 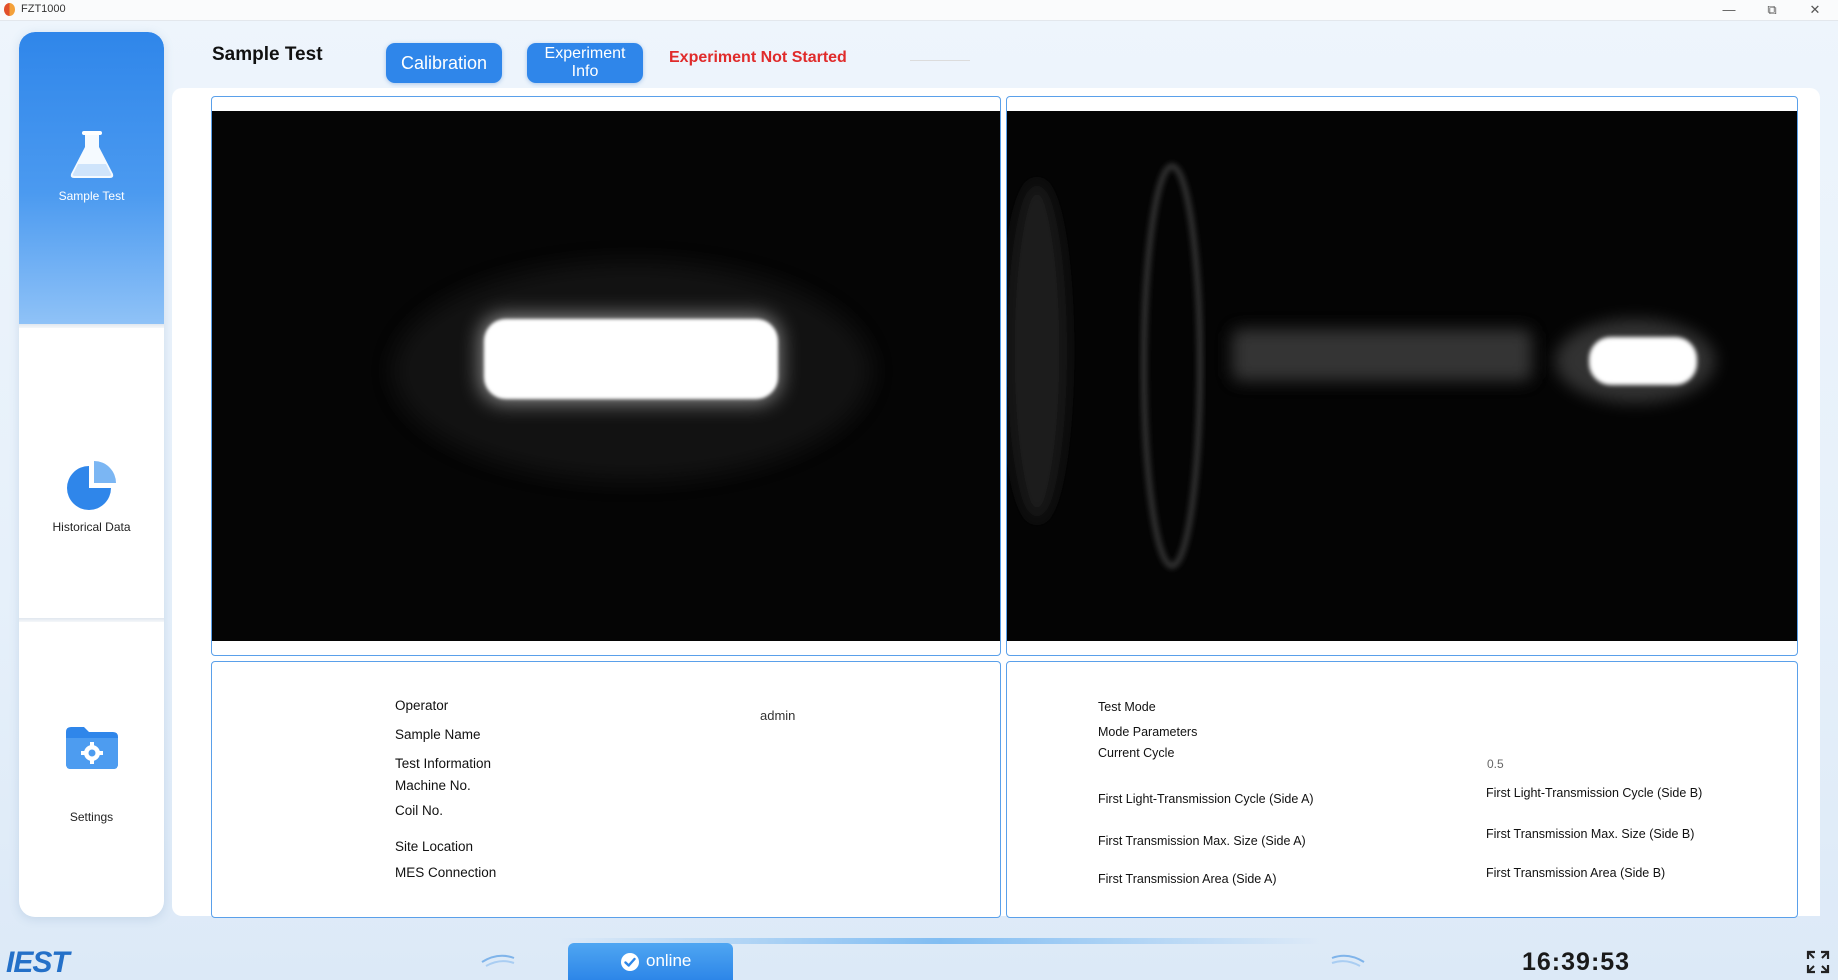 I want to click on calibration-button-label: Calibration, so click(x=444, y=63).